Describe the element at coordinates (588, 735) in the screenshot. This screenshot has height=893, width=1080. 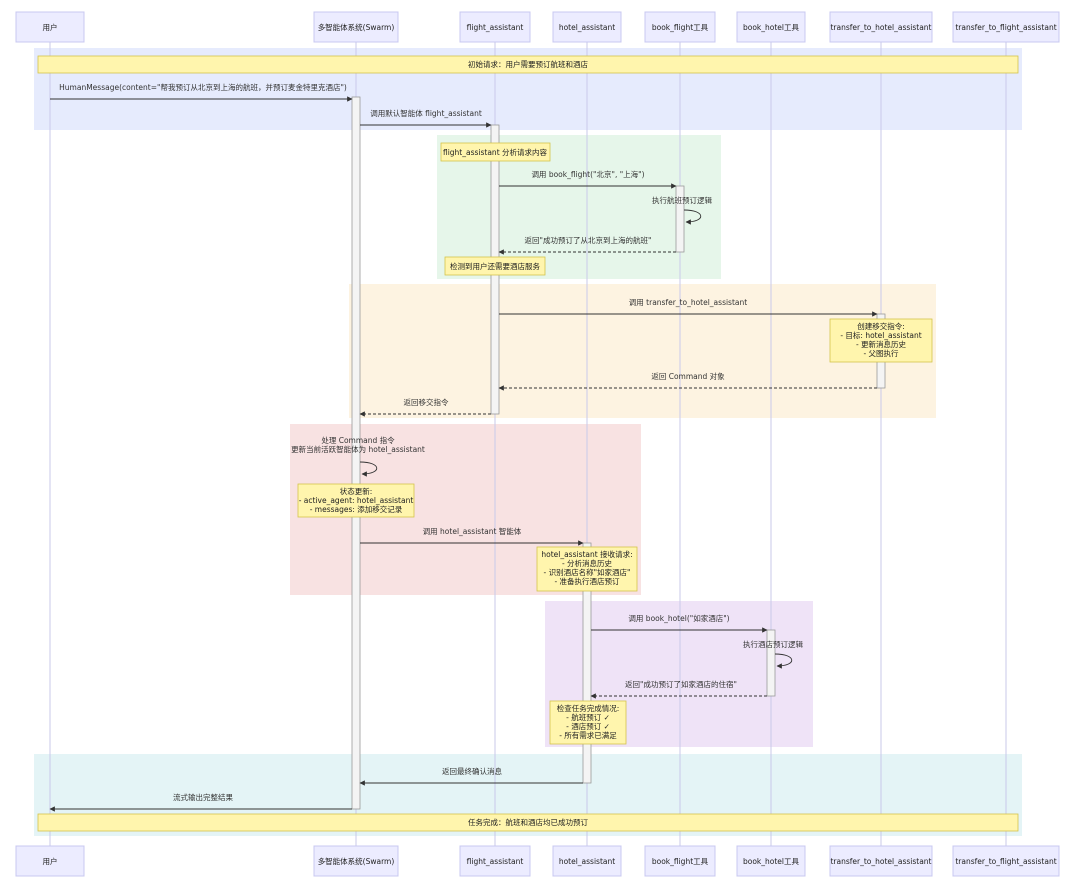
I see `svg-text: - 所有需求已满足` at that location.